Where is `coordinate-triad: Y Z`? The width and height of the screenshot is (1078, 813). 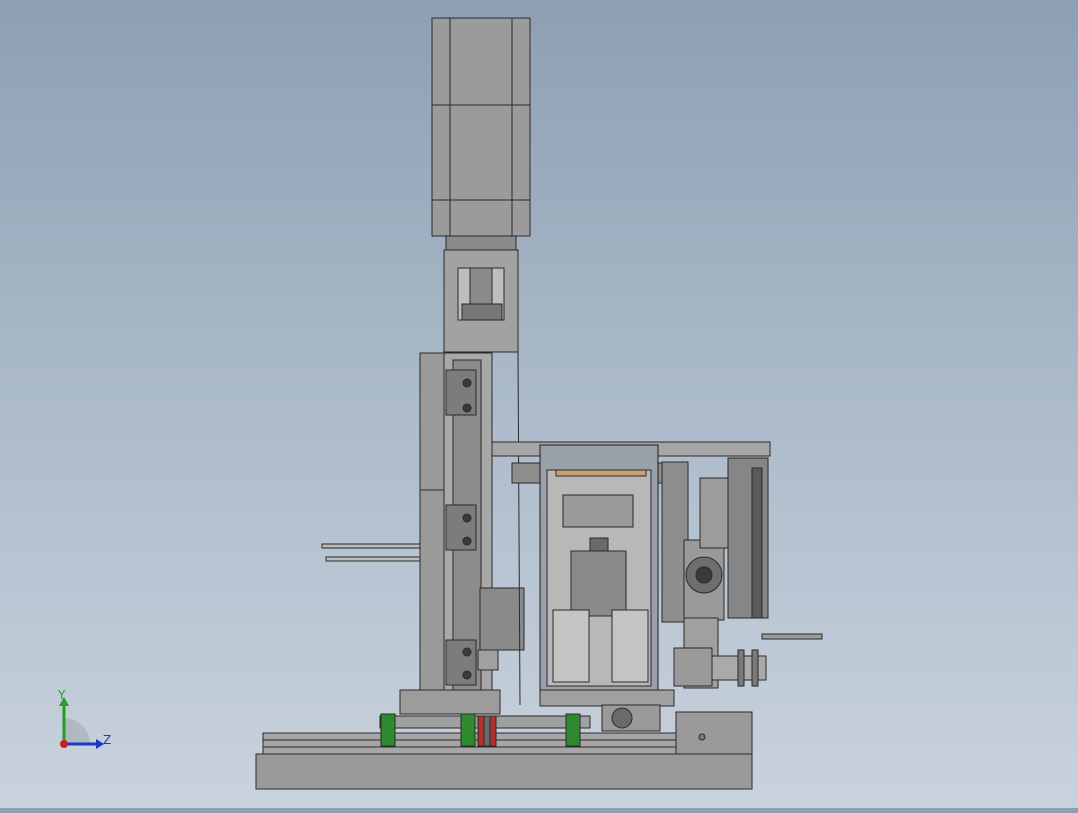
coordinate-triad: Y Z is located at coordinates (84, 718).